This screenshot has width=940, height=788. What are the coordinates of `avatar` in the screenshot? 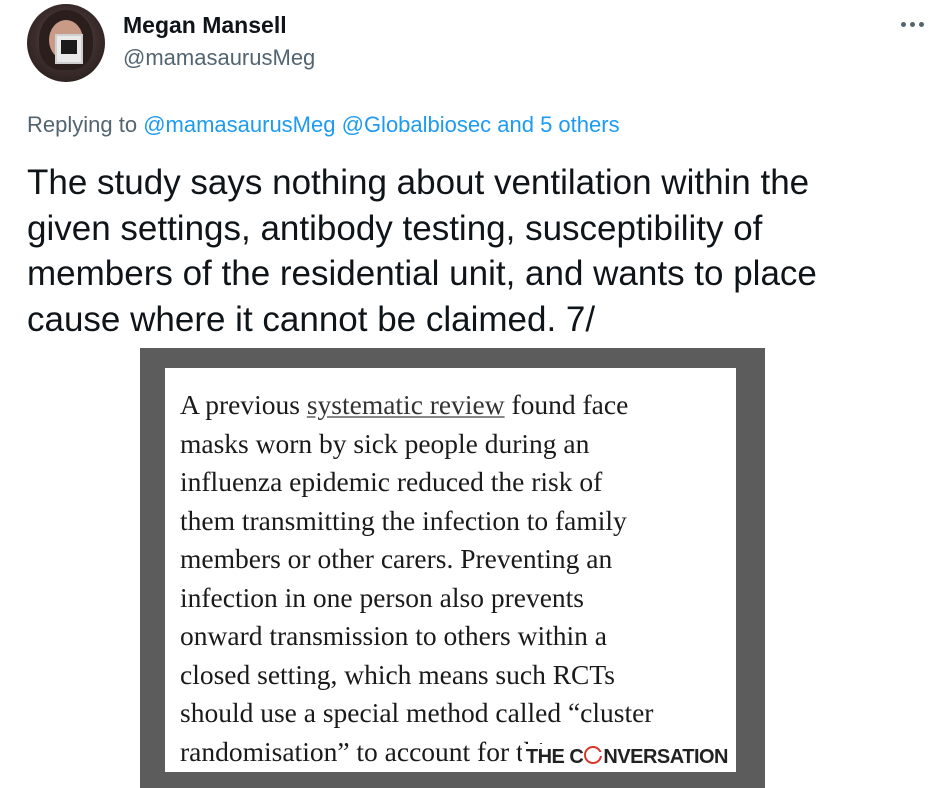 It's located at (66, 43).